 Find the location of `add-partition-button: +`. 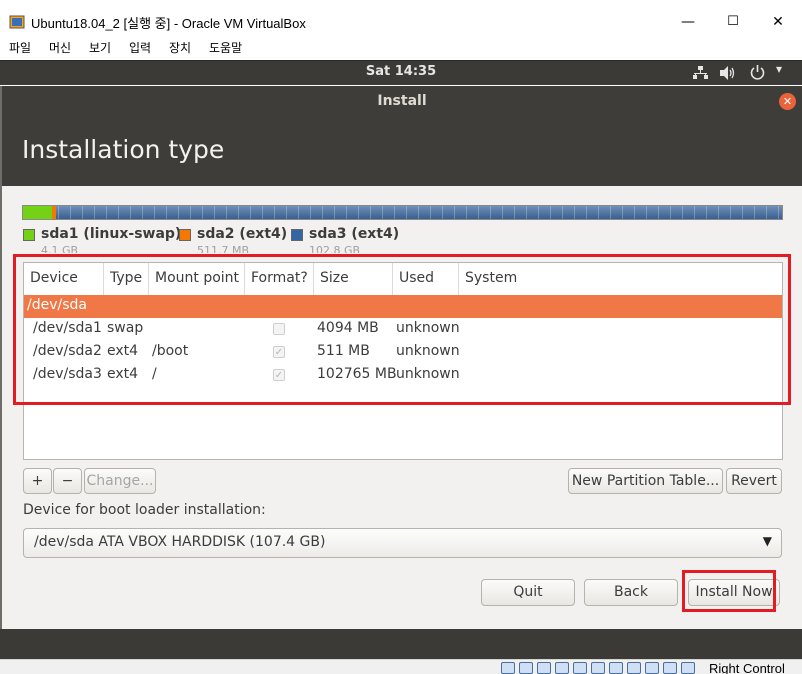

add-partition-button: + is located at coordinates (37, 481).